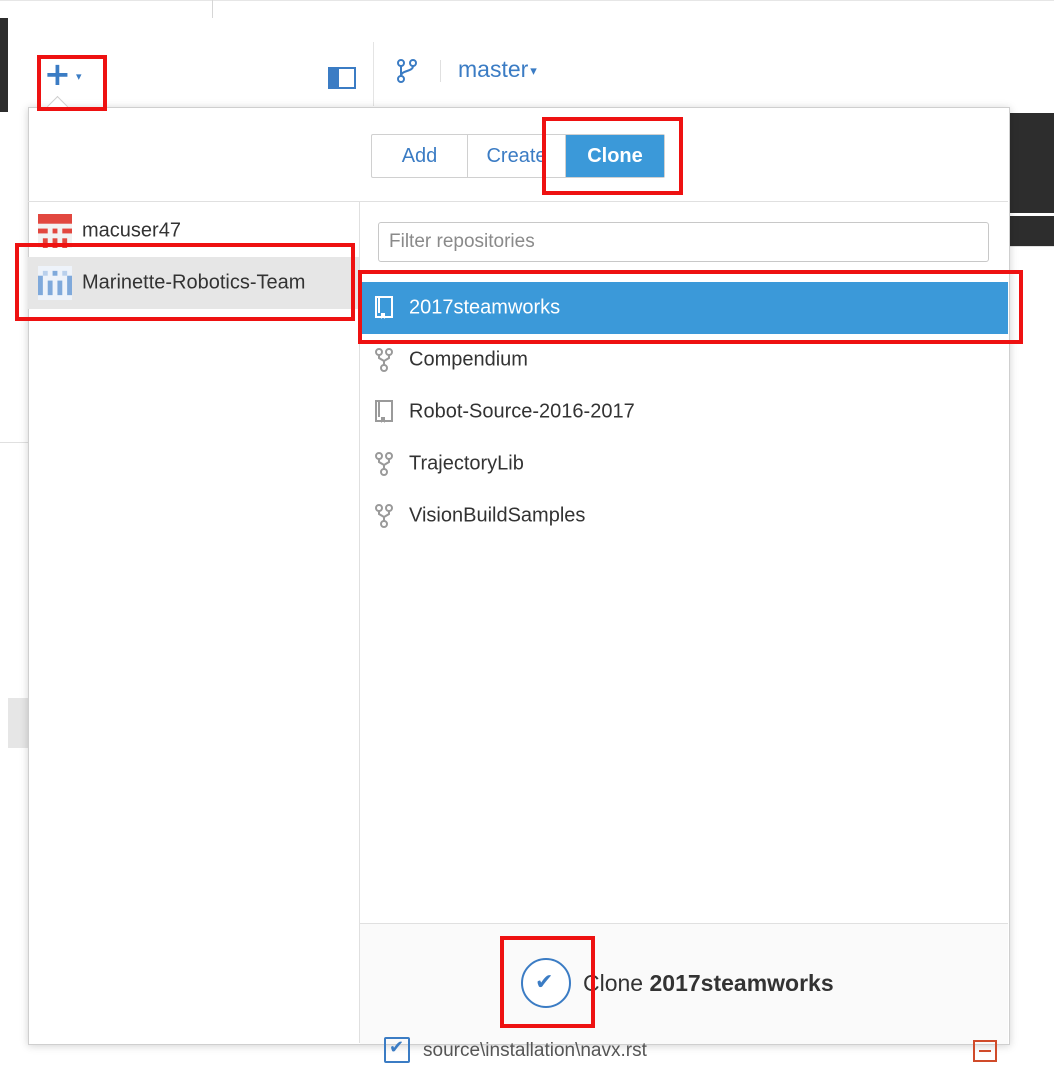 The image size is (1054, 1069). Describe the element at coordinates (57, 74) in the screenshot. I see `plus-icon: +` at that location.